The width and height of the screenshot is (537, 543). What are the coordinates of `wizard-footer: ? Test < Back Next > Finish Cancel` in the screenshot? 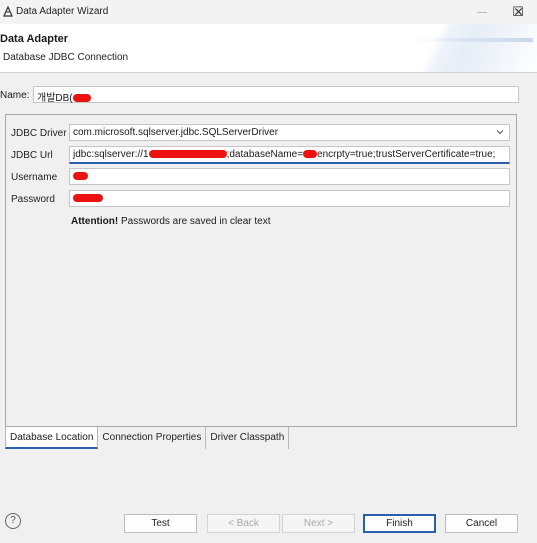 It's located at (268, 524).